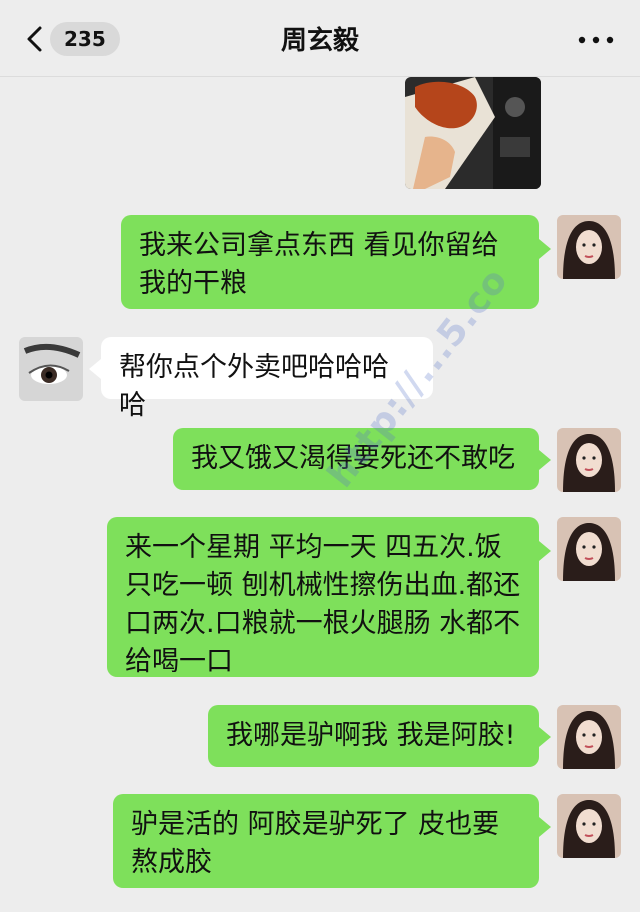 This screenshot has width=640, height=912. What do you see at coordinates (596, 40) in the screenshot?
I see `more-dots-icon` at bounding box center [596, 40].